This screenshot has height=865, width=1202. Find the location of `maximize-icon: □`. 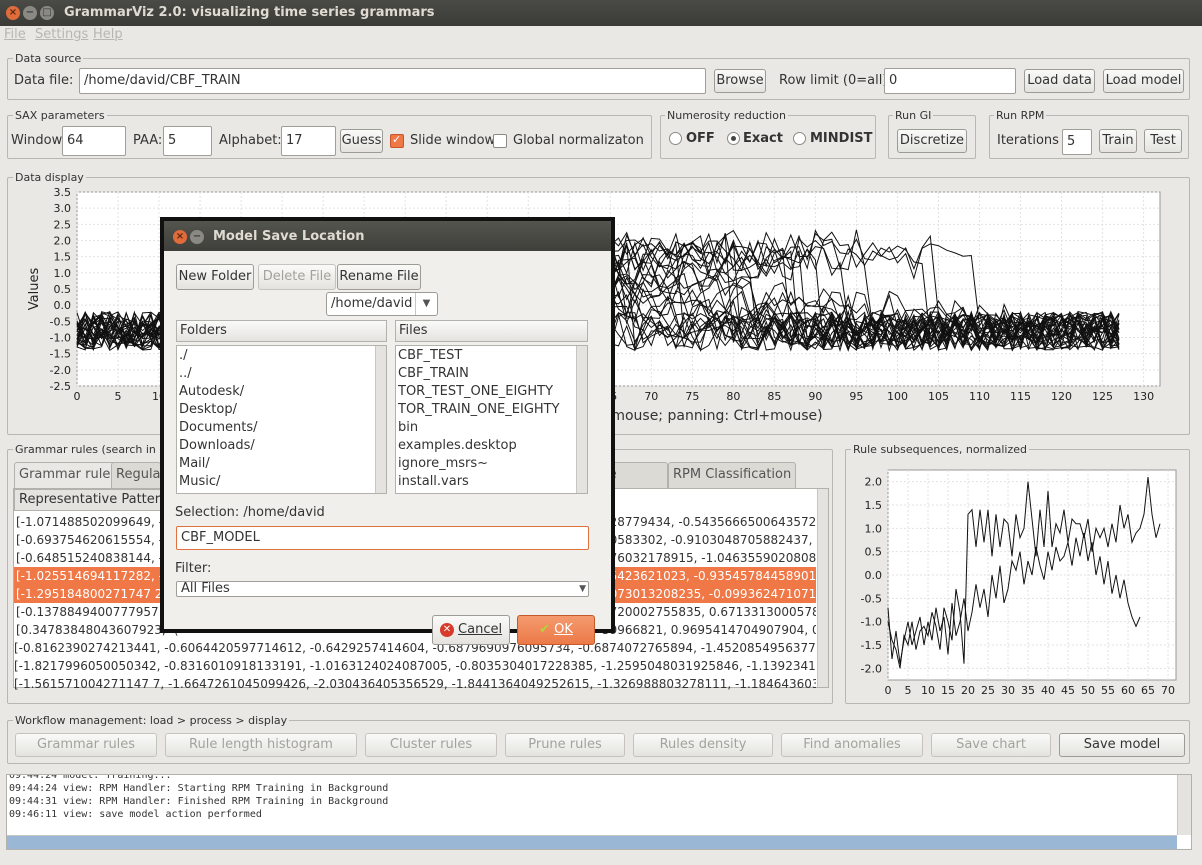

maximize-icon: □ is located at coordinates (47, 13).